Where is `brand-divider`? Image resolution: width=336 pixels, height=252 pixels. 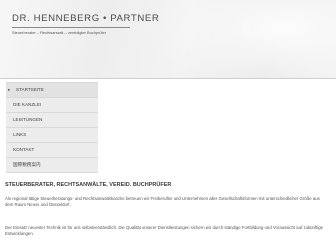
brand-divider is located at coordinates (71, 27).